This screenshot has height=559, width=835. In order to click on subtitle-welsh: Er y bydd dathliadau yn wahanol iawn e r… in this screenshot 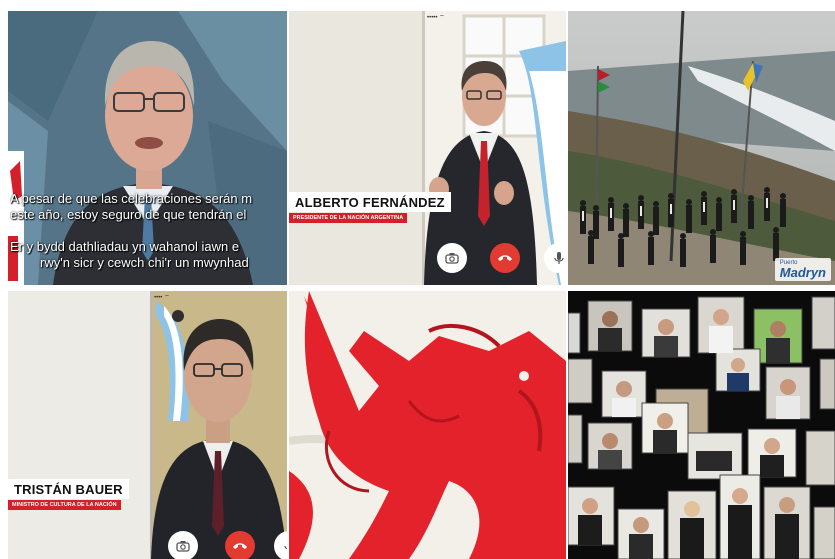, I will do `click(148, 255)`.